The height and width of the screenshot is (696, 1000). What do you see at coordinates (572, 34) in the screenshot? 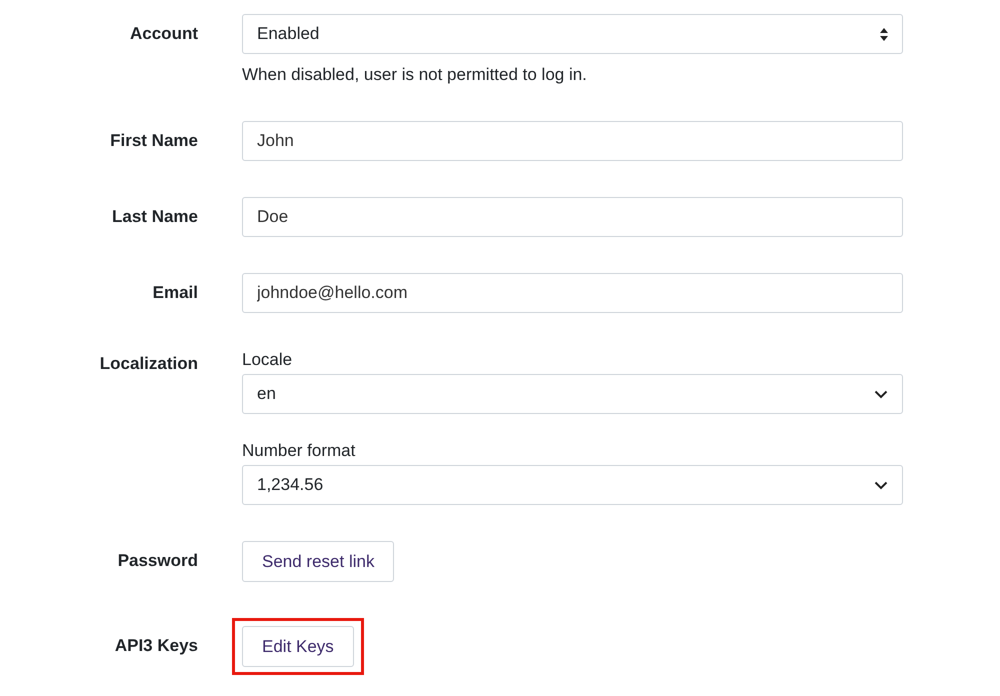
I see `account-select: Enabled` at bounding box center [572, 34].